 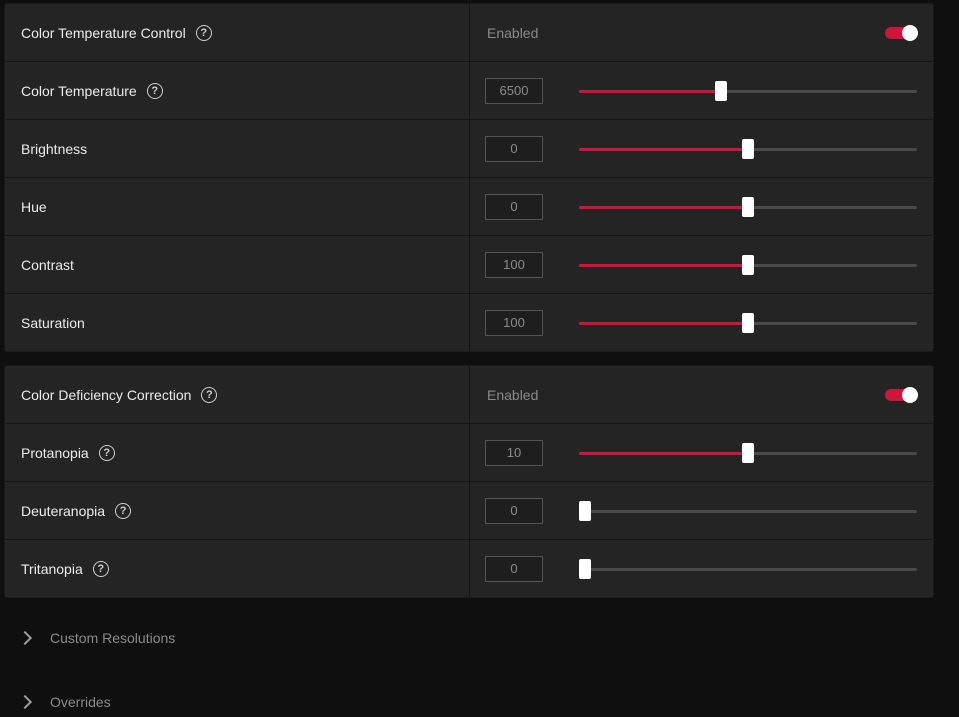 I want to click on overrides-section: Overrides, so click(x=479, y=702).